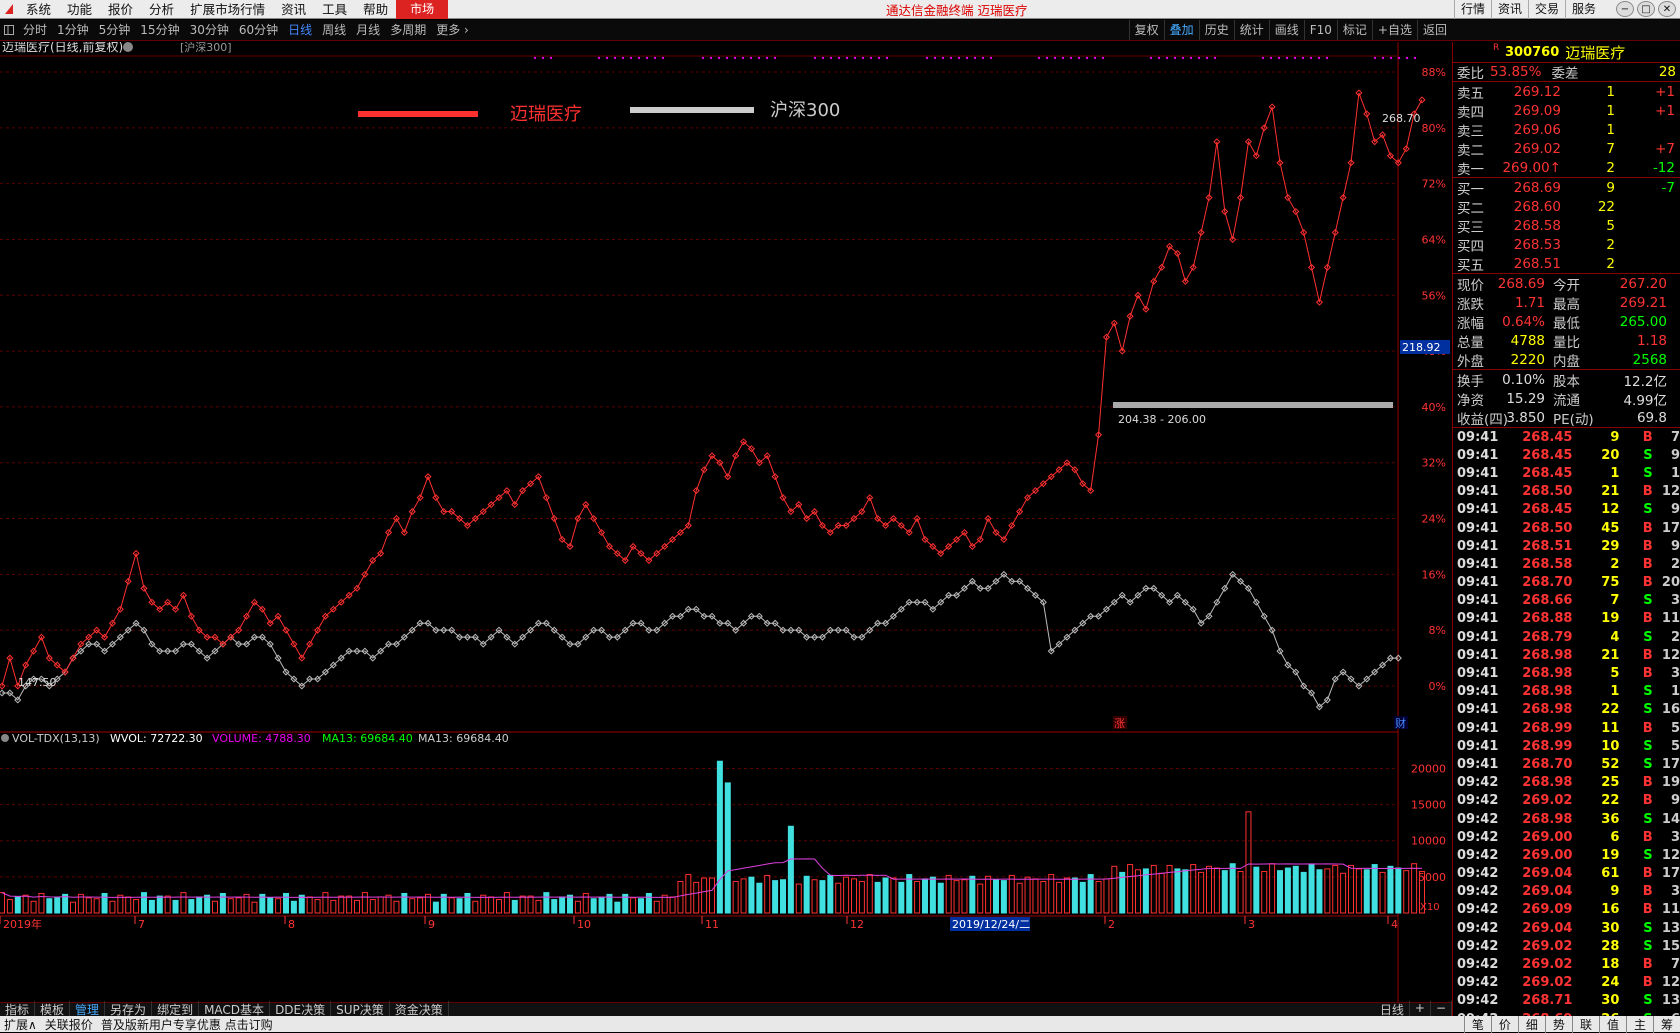 The height and width of the screenshot is (1033, 1680). Describe the element at coordinates (115, 30) in the screenshot. I see `period-tab-2: 5分钟` at that location.